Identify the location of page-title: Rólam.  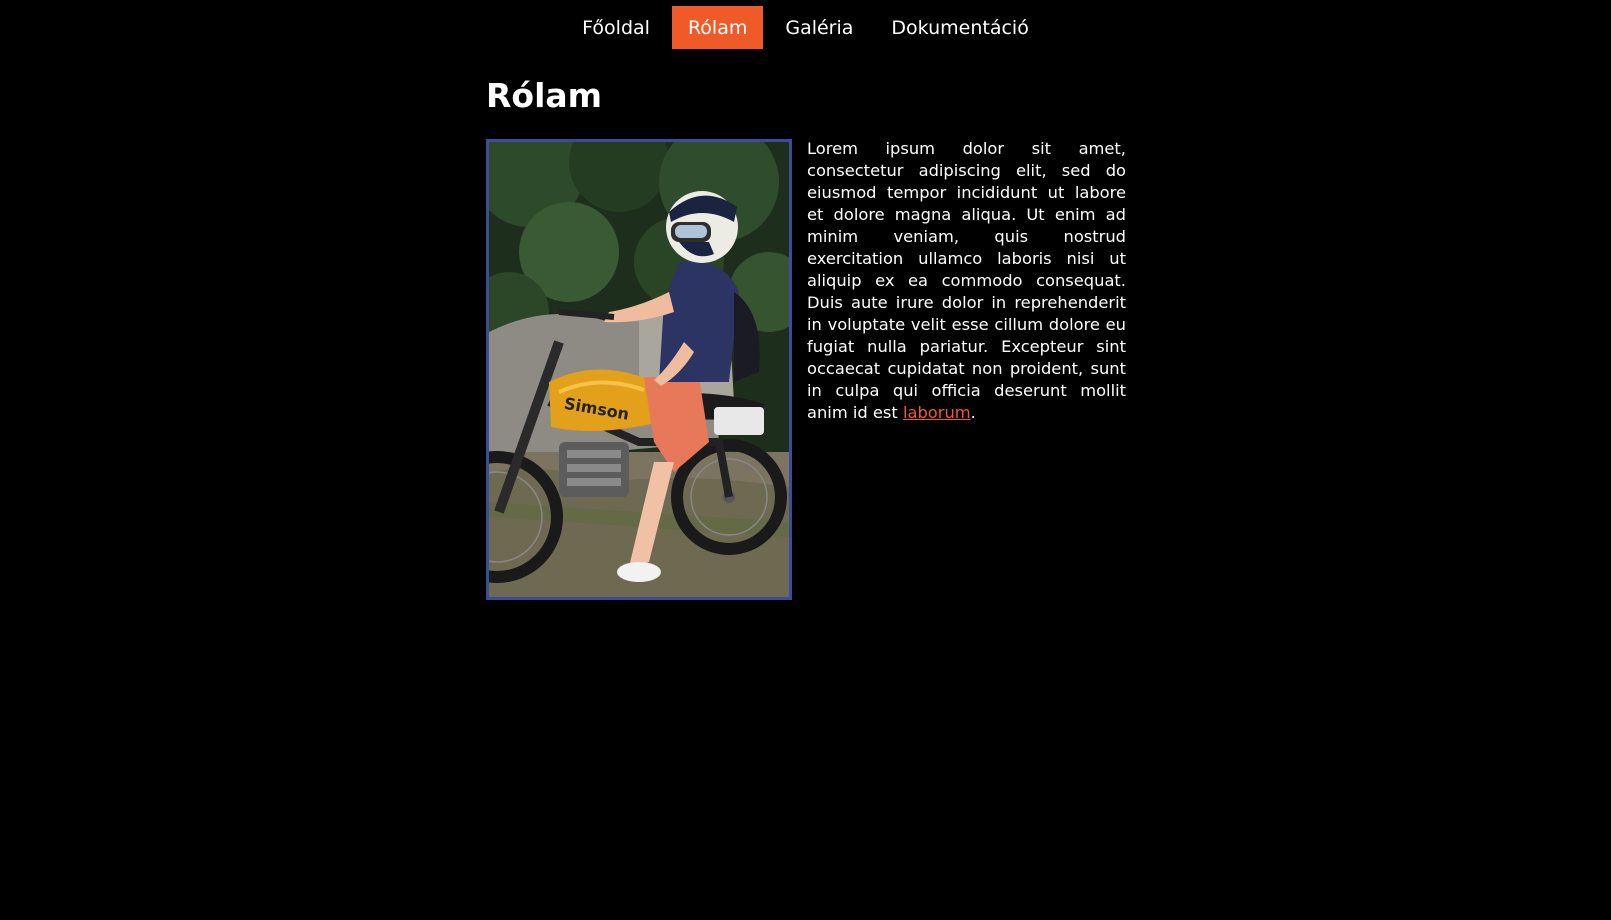
(544, 95).